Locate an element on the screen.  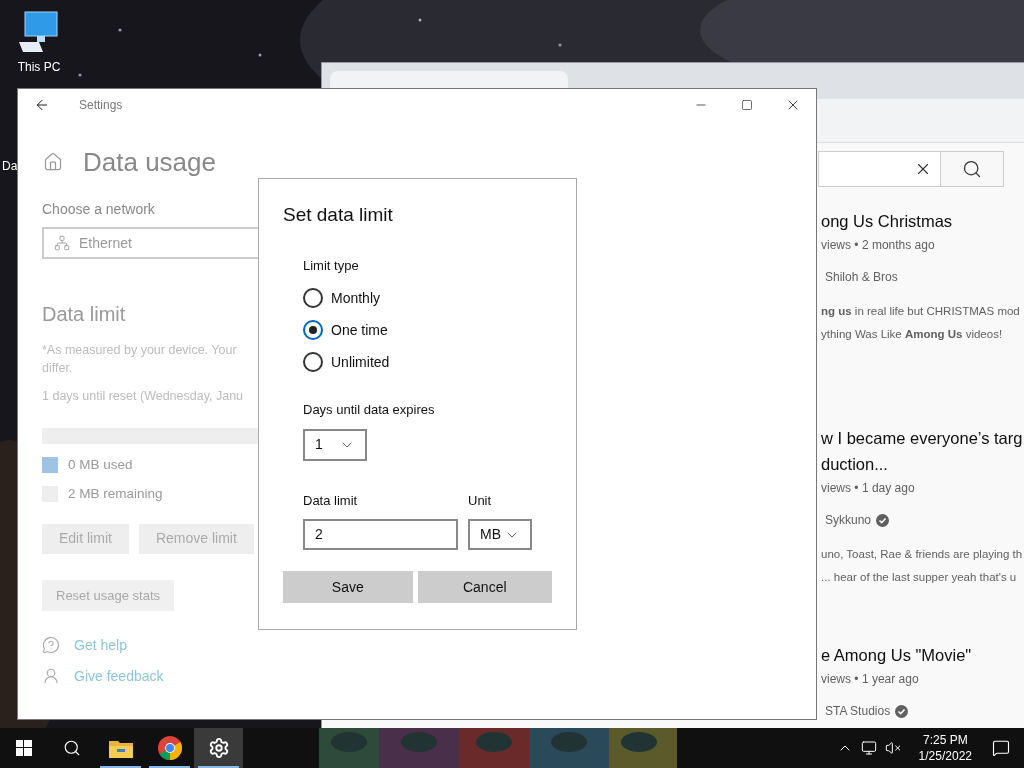
gear-icon is located at coordinates (218, 748).